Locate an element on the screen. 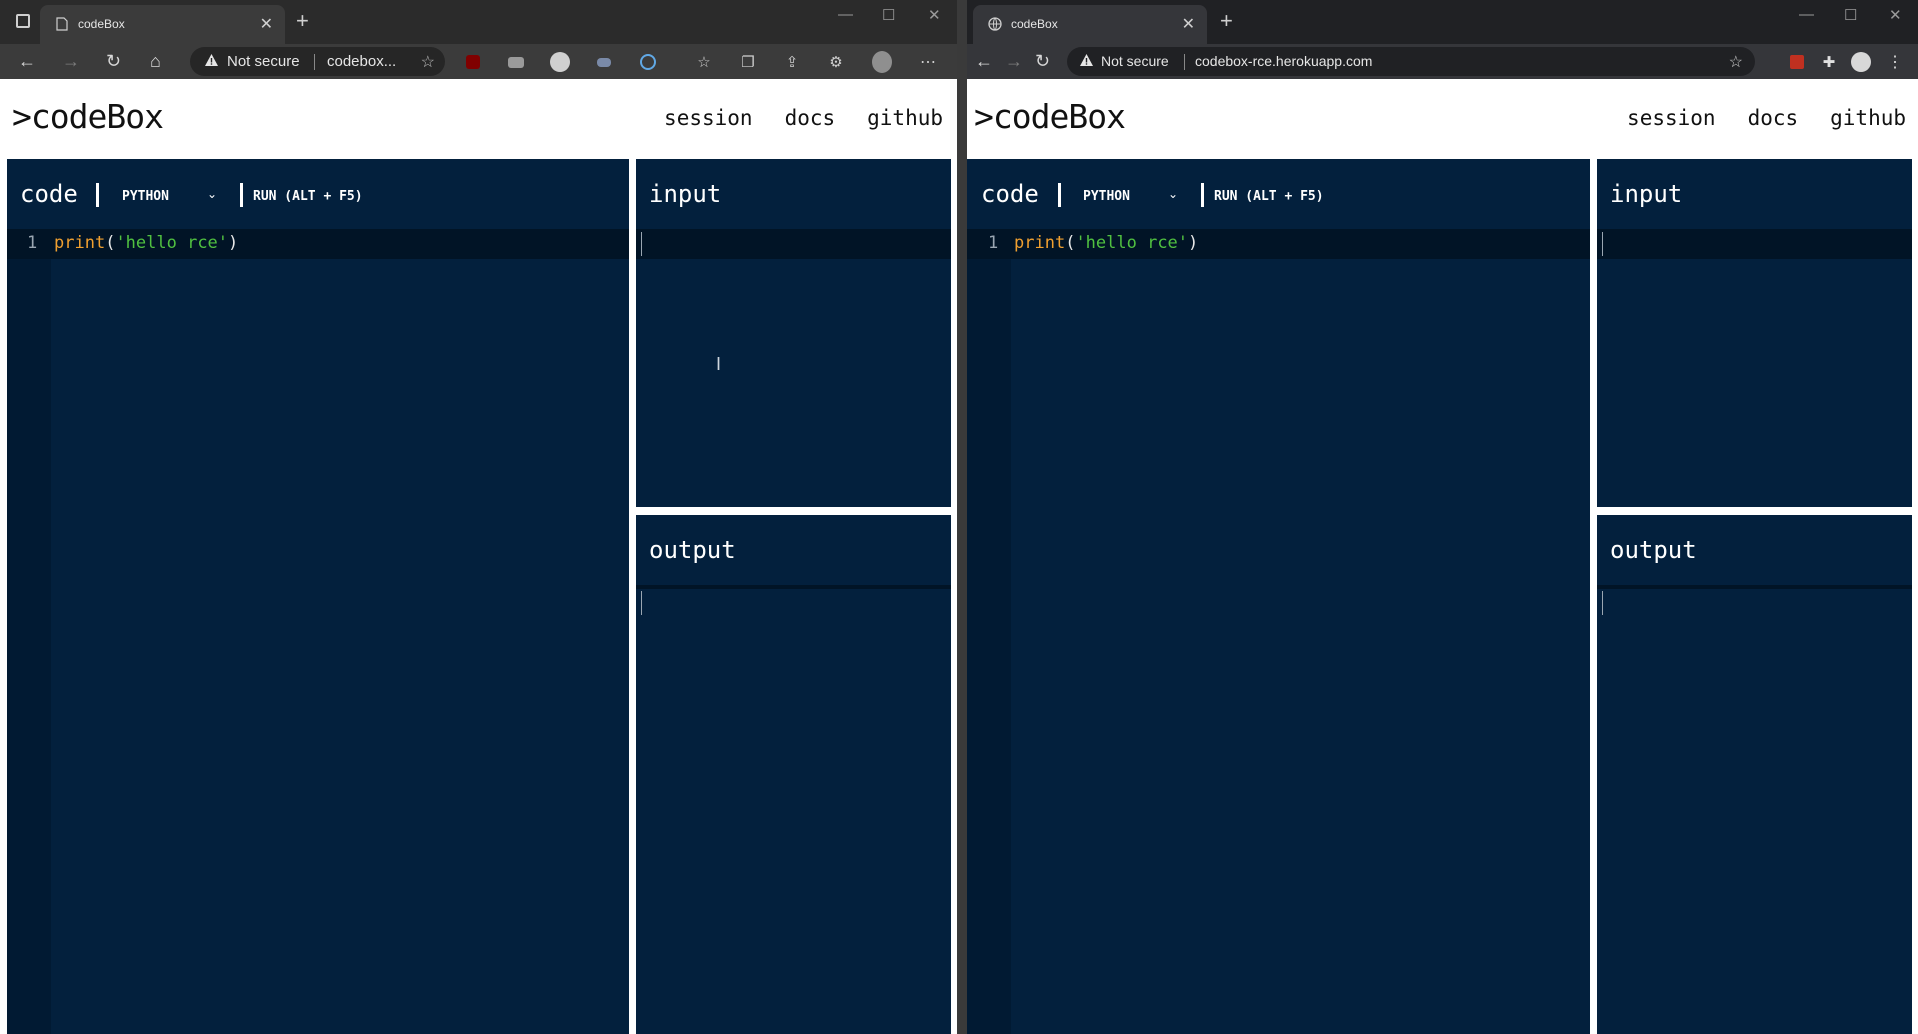  output-panel-title: output is located at coordinates (1653, 550).